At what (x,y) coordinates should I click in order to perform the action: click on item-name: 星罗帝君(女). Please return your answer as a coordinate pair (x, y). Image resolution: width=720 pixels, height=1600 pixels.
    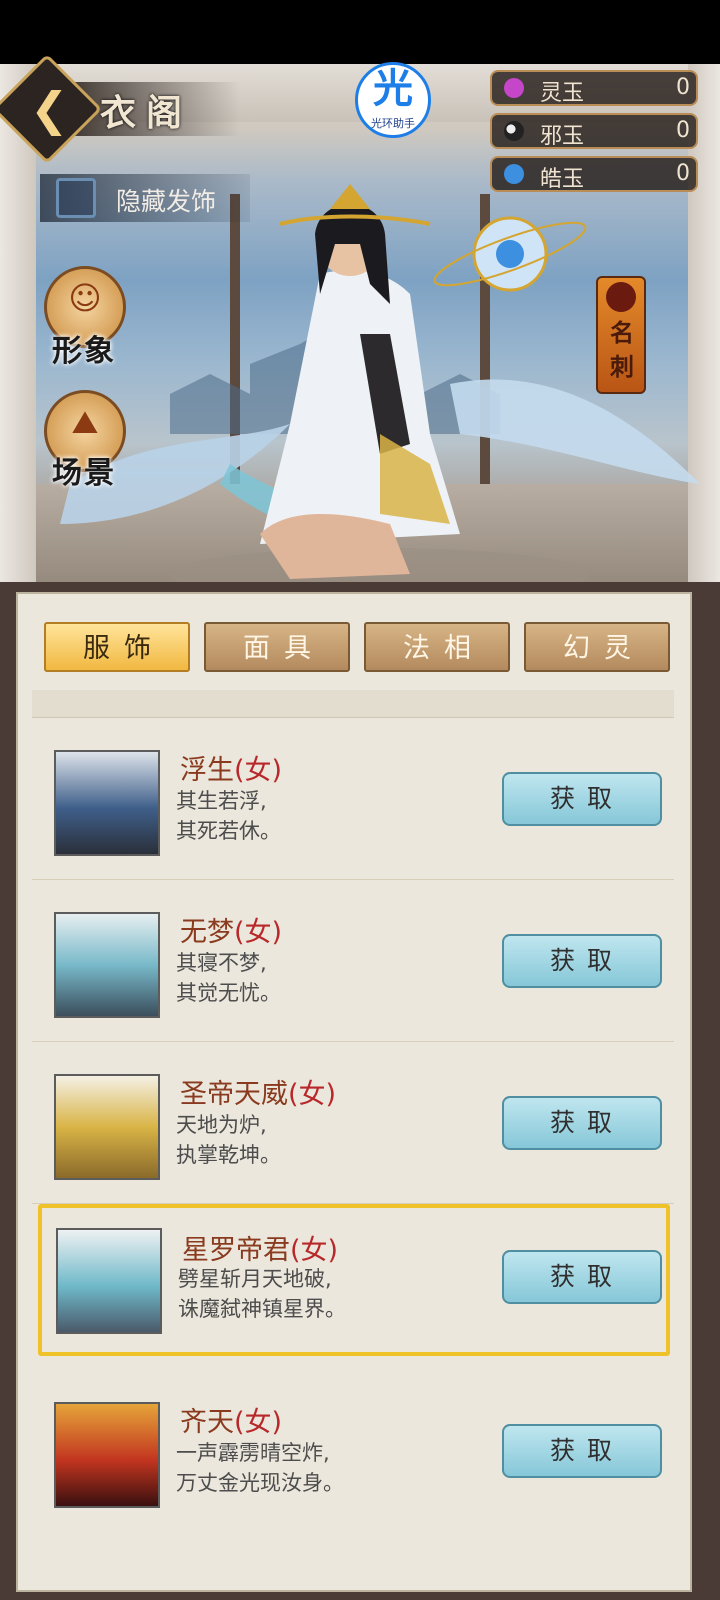
    Looking at the image, I should click on (260, 1247).